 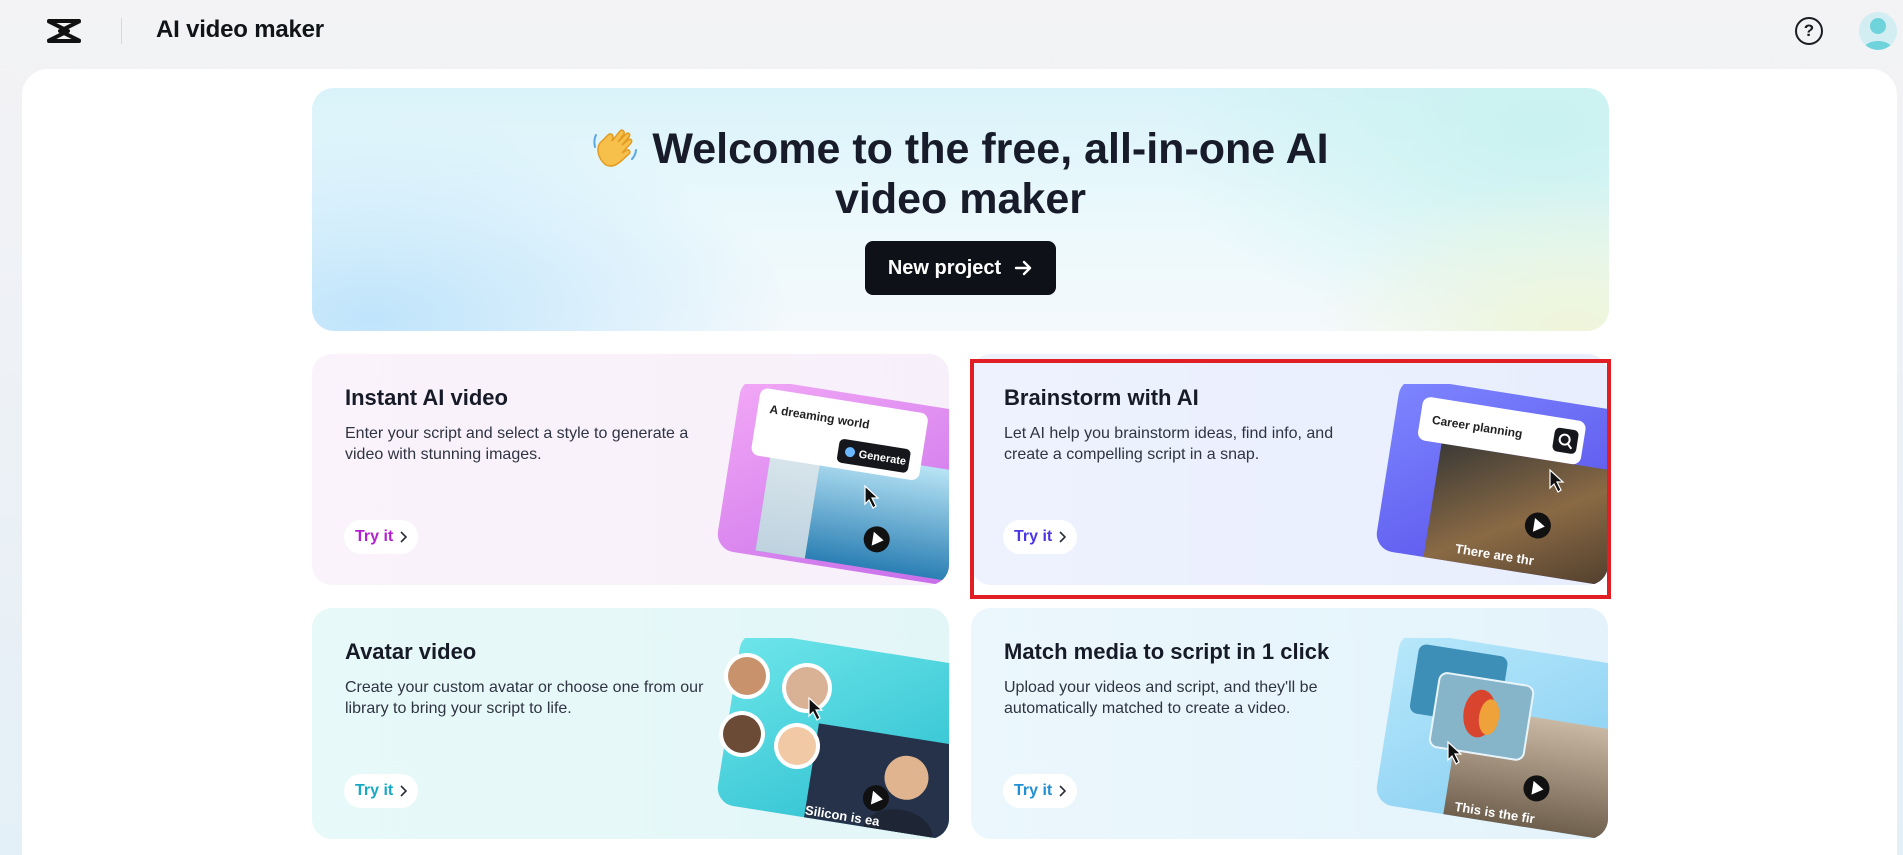 I want to click on header-divider, so click(x=121, y=31).